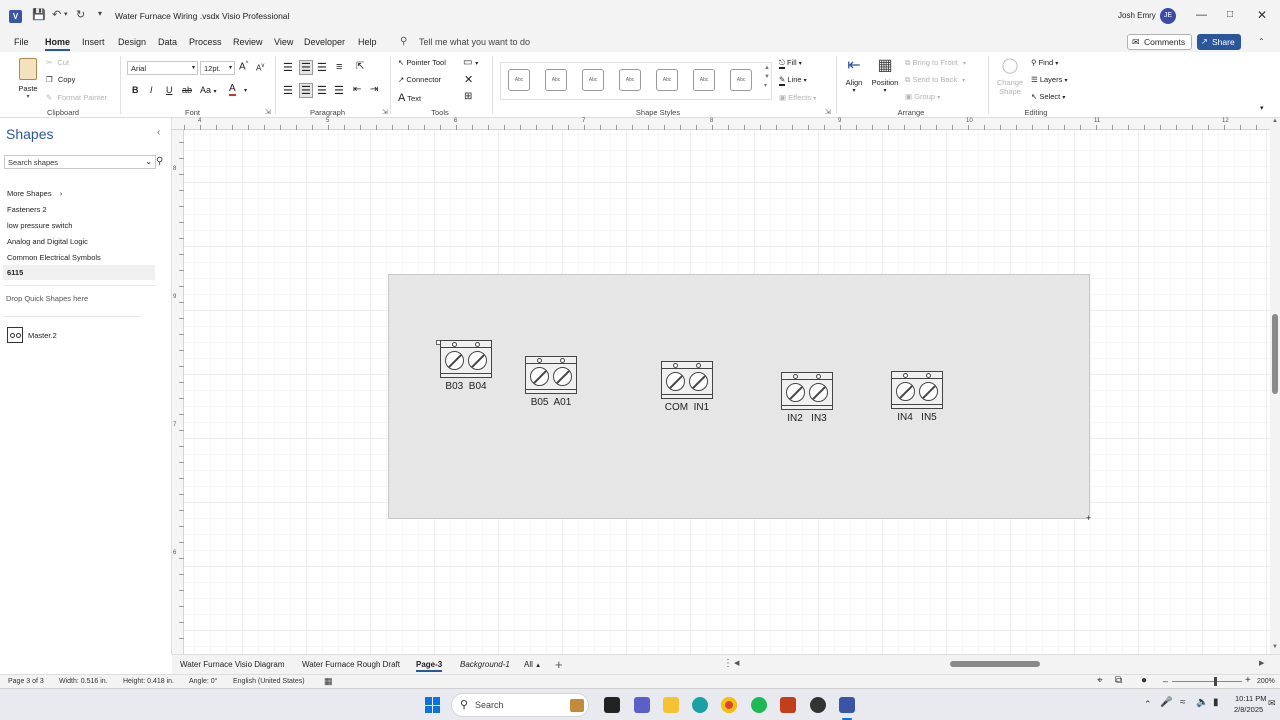  What do you see at coordinates (158, 132) in the screenshot?
I see `collapse-pane-icon: ‹` at bounding box center [158, 132].